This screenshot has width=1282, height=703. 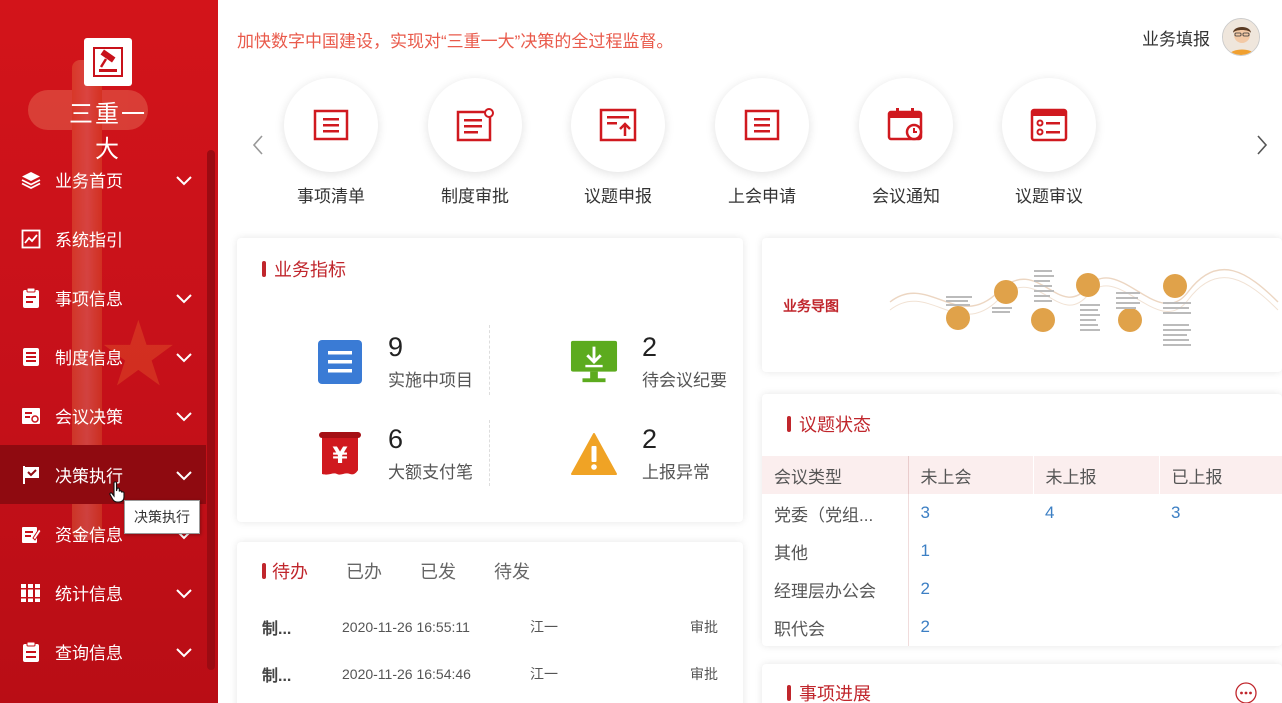 I want to click on todo-row: 制... 2020-11-26 16:54:46 江一 审批, so click(x=490, y=674).